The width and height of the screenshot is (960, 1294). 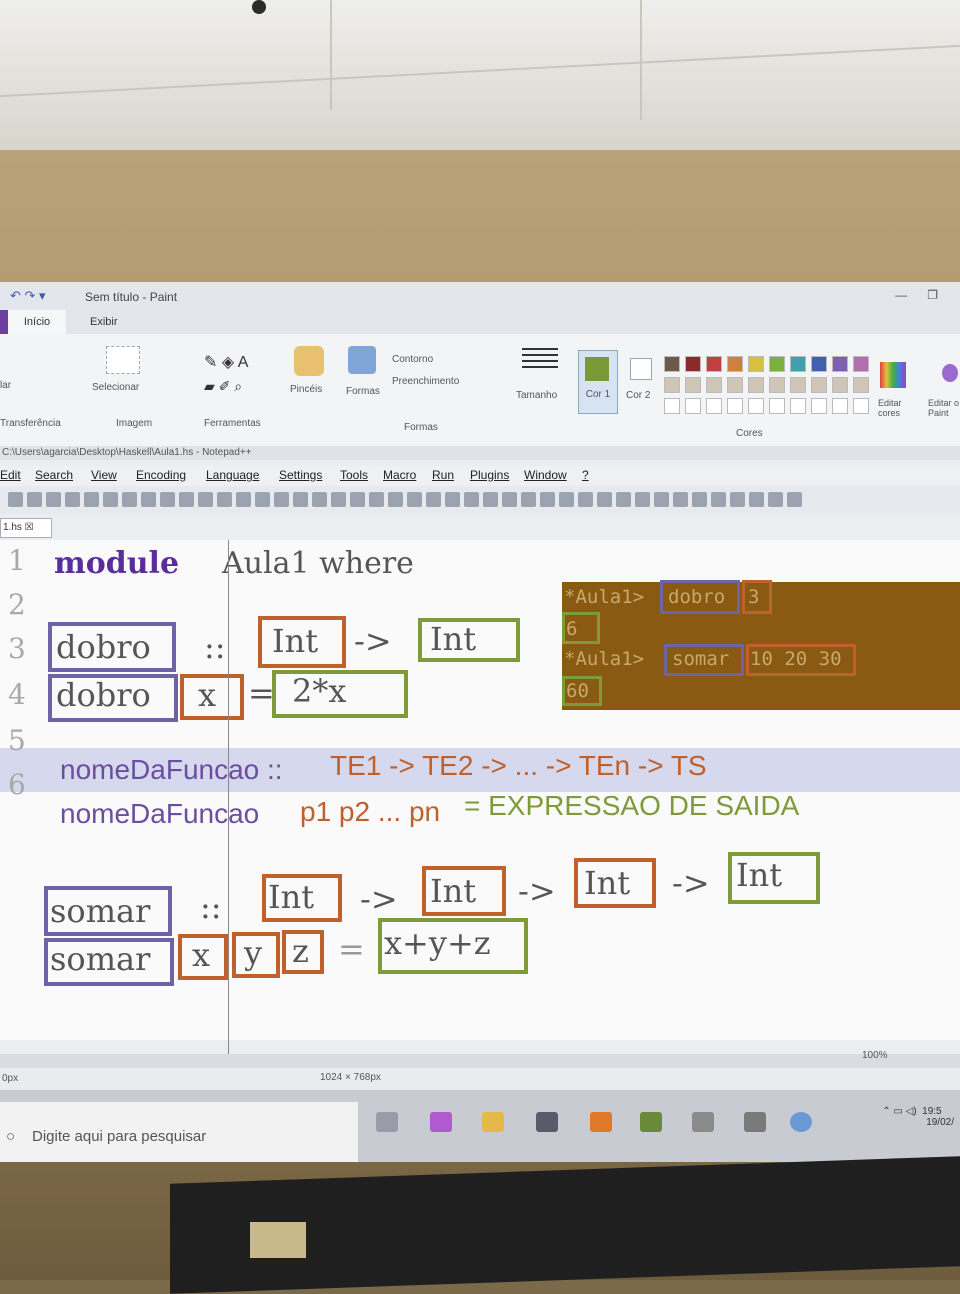 What do you see at coordinates (918, 1117) in the screenshot?
I see `system-tray: ⌃ ▭ ◁) 19:5 19/02/` at bounding box center [918, 1117].